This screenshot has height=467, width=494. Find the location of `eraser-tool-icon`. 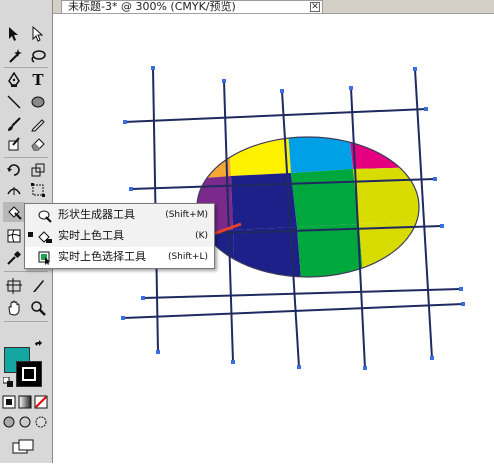

eraser-tool-icon is located at coordinates (38, 144).